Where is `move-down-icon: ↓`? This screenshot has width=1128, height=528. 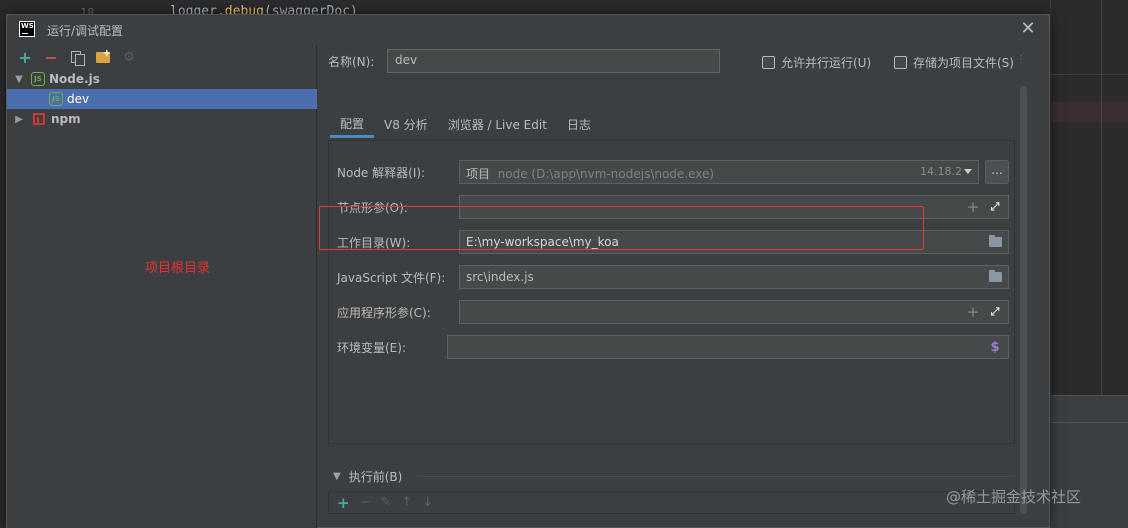
move-down-icon: ↓ is located at coordinates (427, 502).